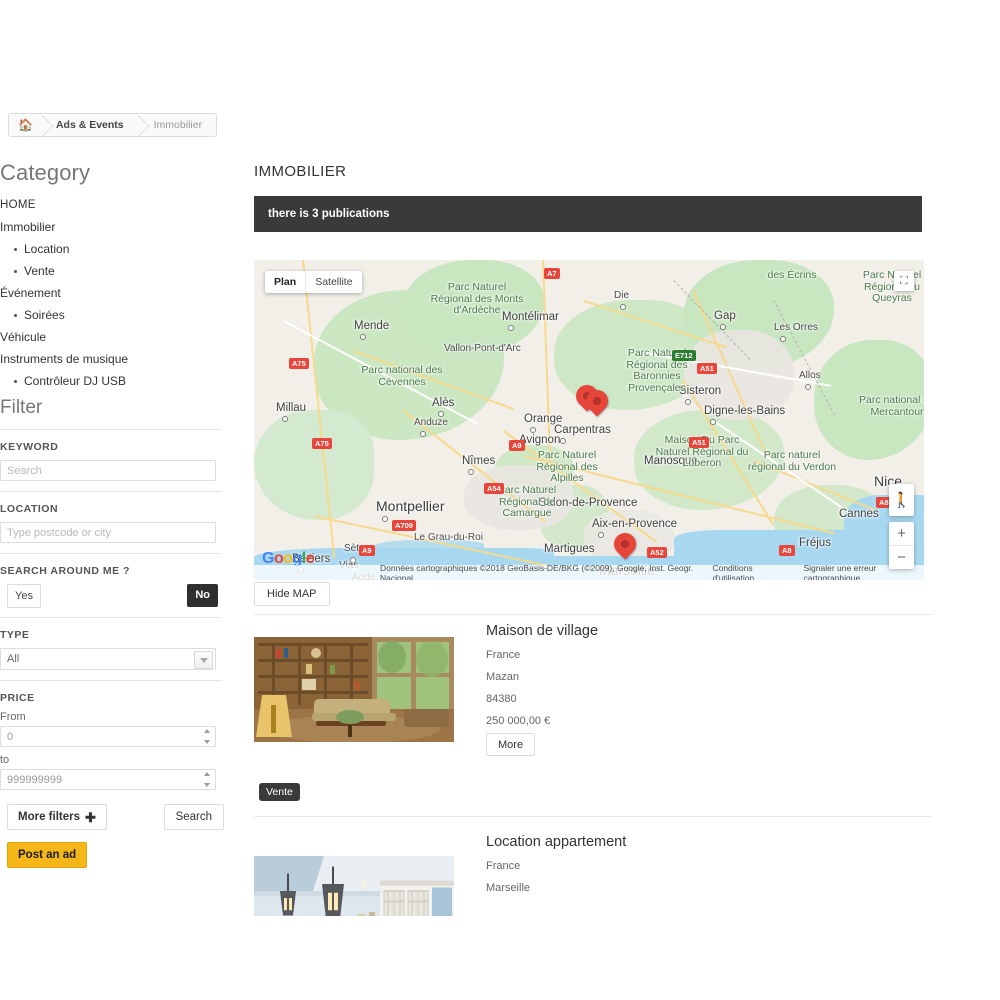 This screenshot has height=1000, width=1000. Describe the element at coordinates (202, 595) in the screenshot. I see `around-me-no-button: No` at that location.